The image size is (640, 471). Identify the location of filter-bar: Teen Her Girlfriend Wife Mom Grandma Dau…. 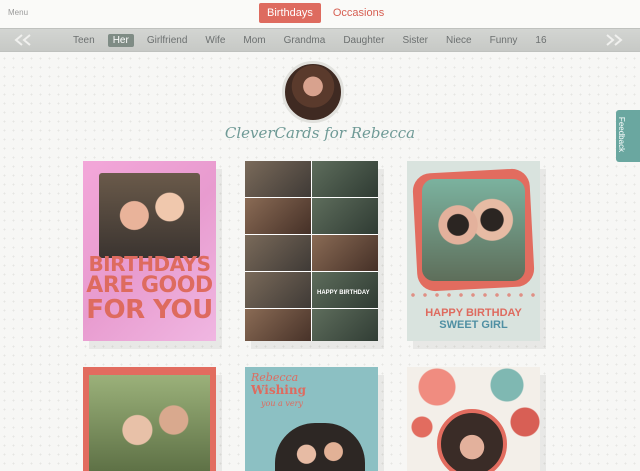
(320, 40).